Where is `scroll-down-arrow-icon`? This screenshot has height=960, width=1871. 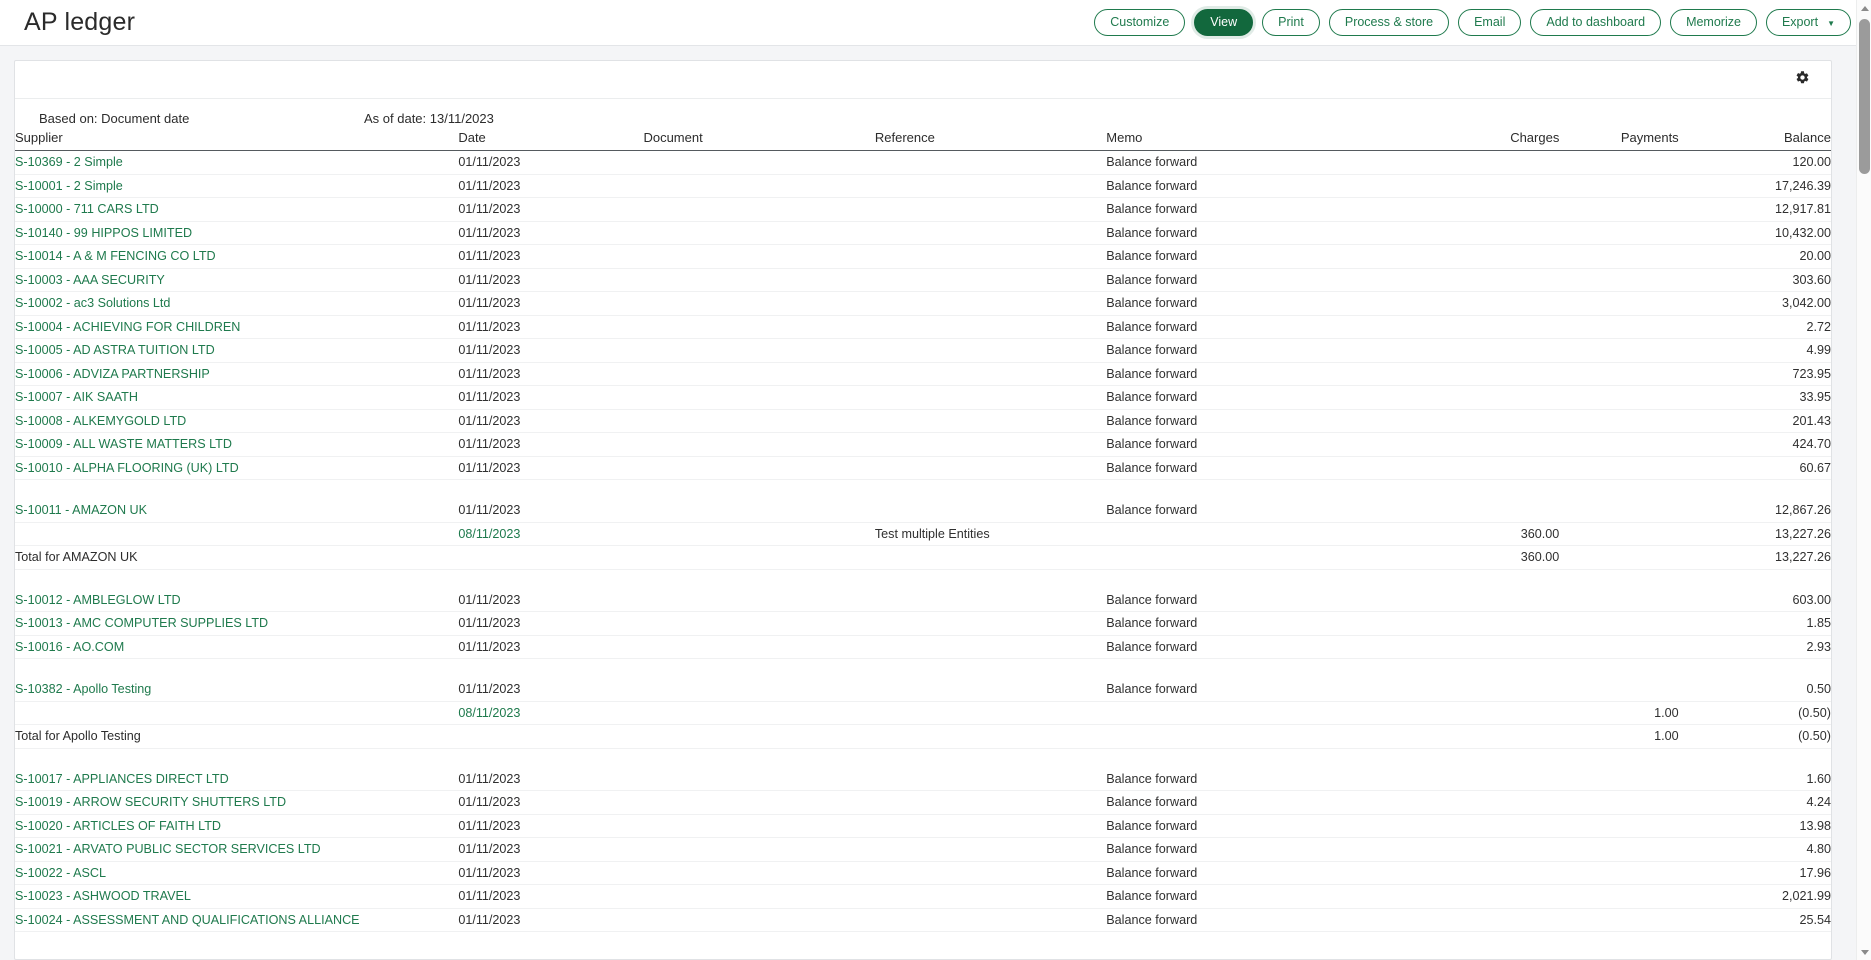
scroll-down-arrow-icon is located at coordinates (1864, 952).